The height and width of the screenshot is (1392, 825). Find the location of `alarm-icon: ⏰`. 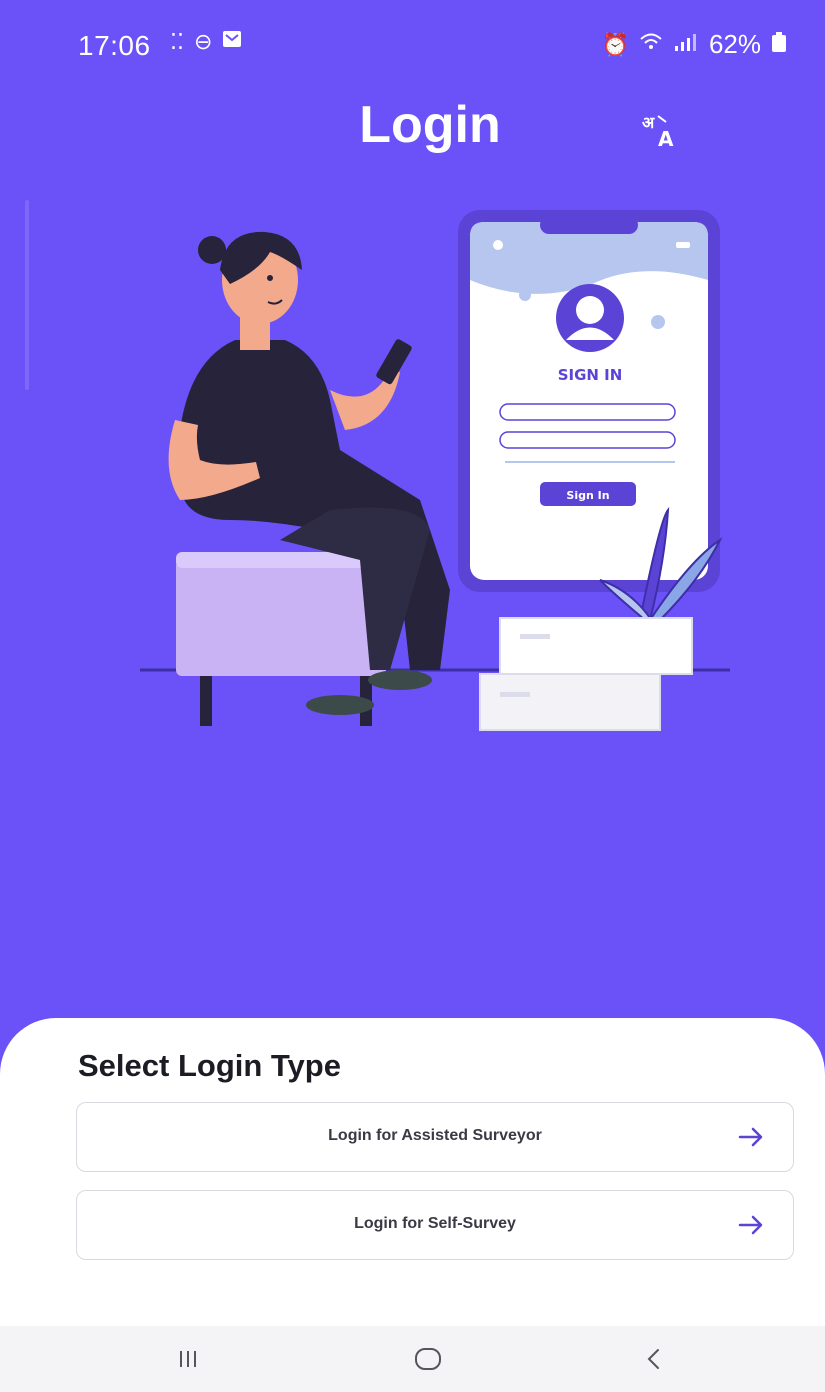

alarm-icon: ⏰ is located at coordinates (615, 44).